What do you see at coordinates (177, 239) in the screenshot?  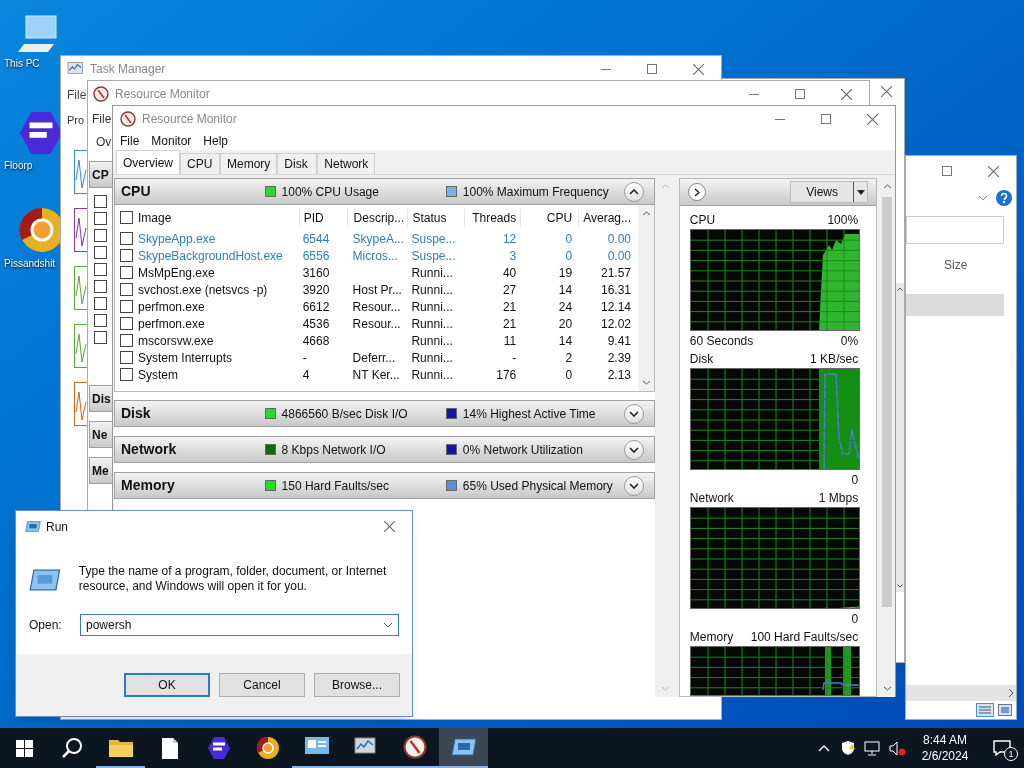 I see `table-cell-text: SkypeApp.exe` at bounding box center [177, 239].